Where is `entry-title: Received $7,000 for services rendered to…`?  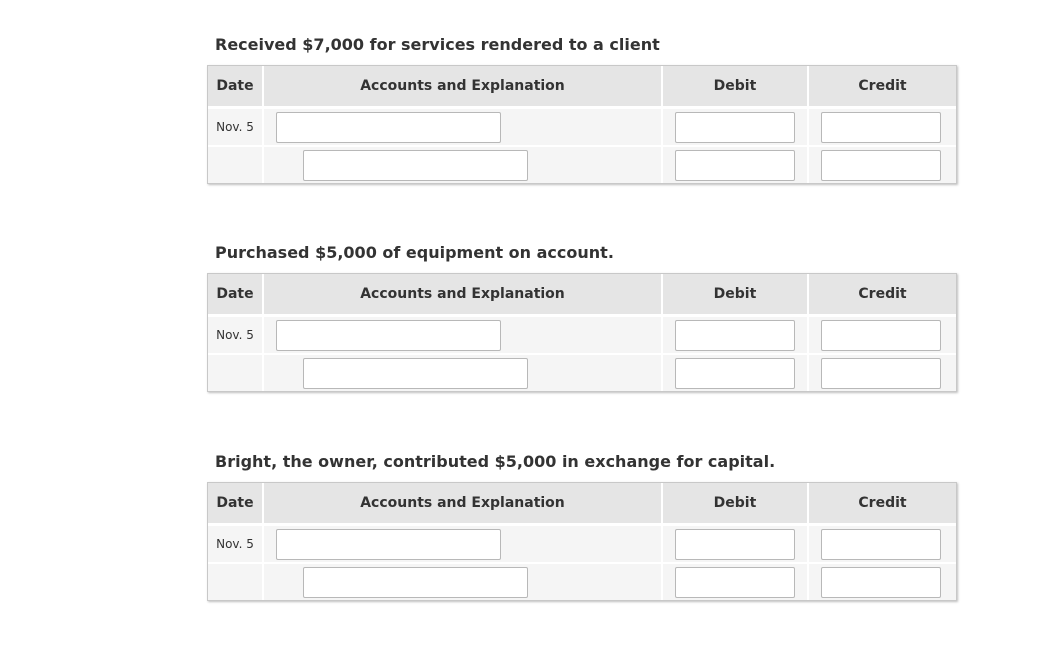 entry-title: Received $7,000 for services rendered to… is located at coordinates (437, 44).